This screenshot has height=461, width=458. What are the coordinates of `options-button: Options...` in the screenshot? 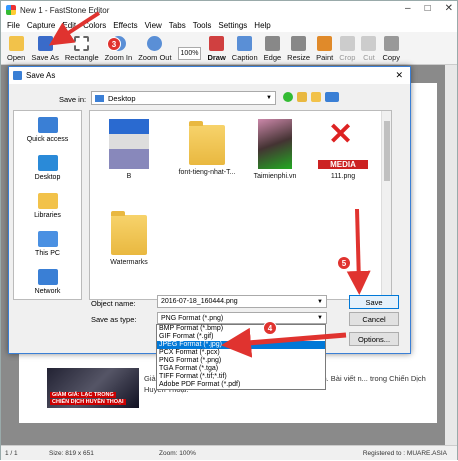 It's located at (374, 339).